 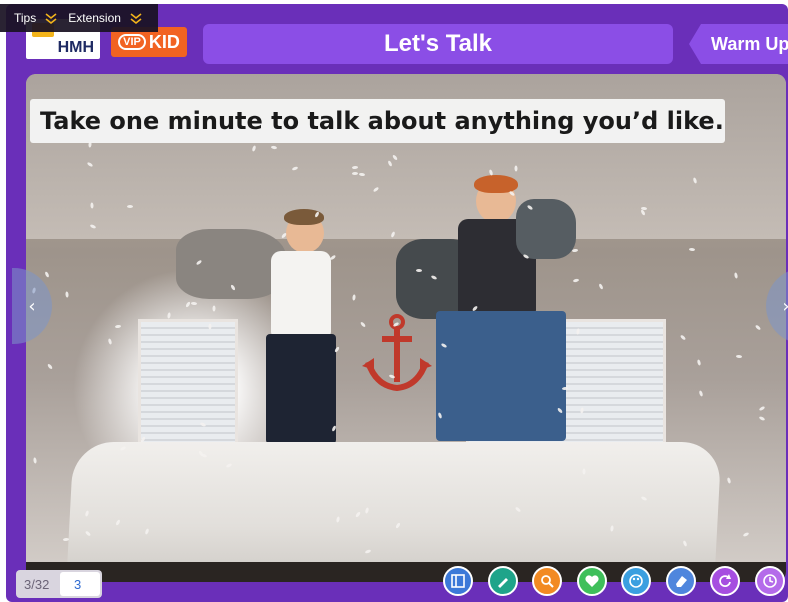 I want to click on palette-icon, so click(x=636, y=581).